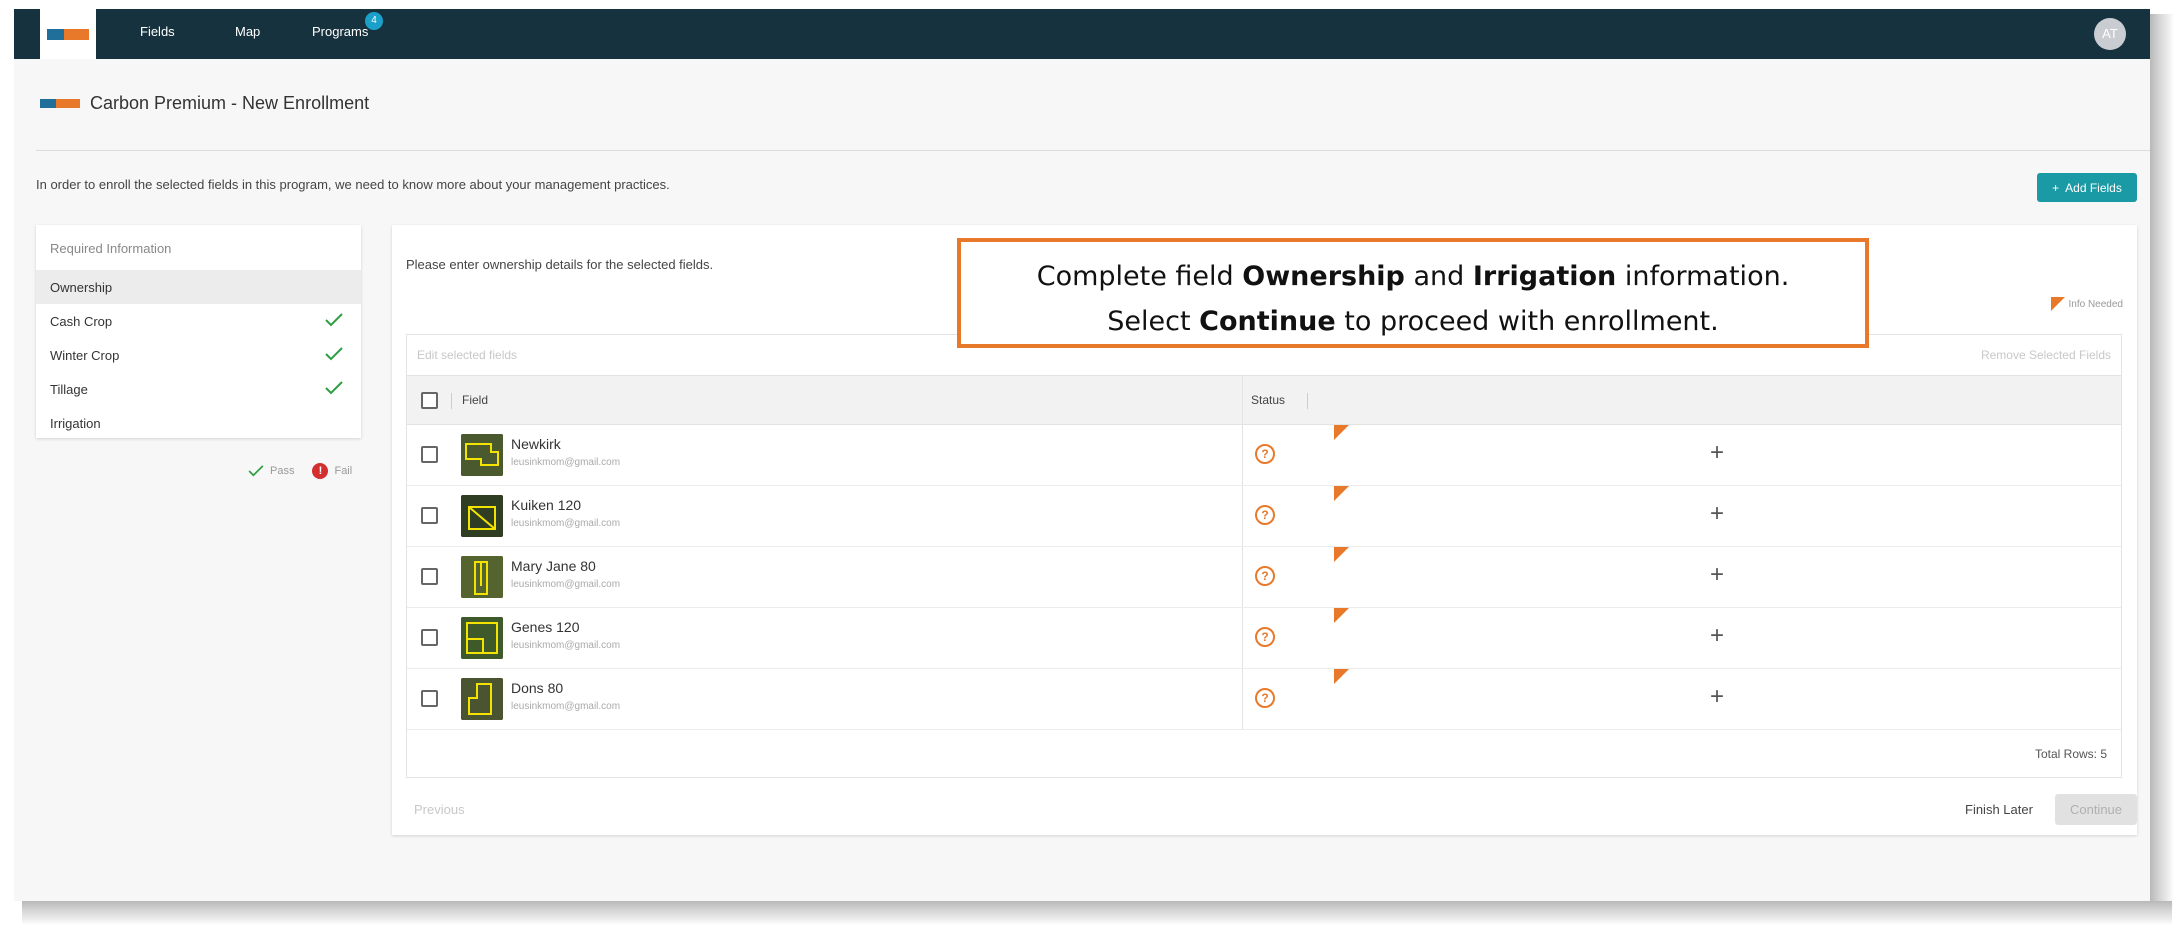 The image size is (2181, 937). I want to click on required-item-label: Ownership, so click(81, 287).